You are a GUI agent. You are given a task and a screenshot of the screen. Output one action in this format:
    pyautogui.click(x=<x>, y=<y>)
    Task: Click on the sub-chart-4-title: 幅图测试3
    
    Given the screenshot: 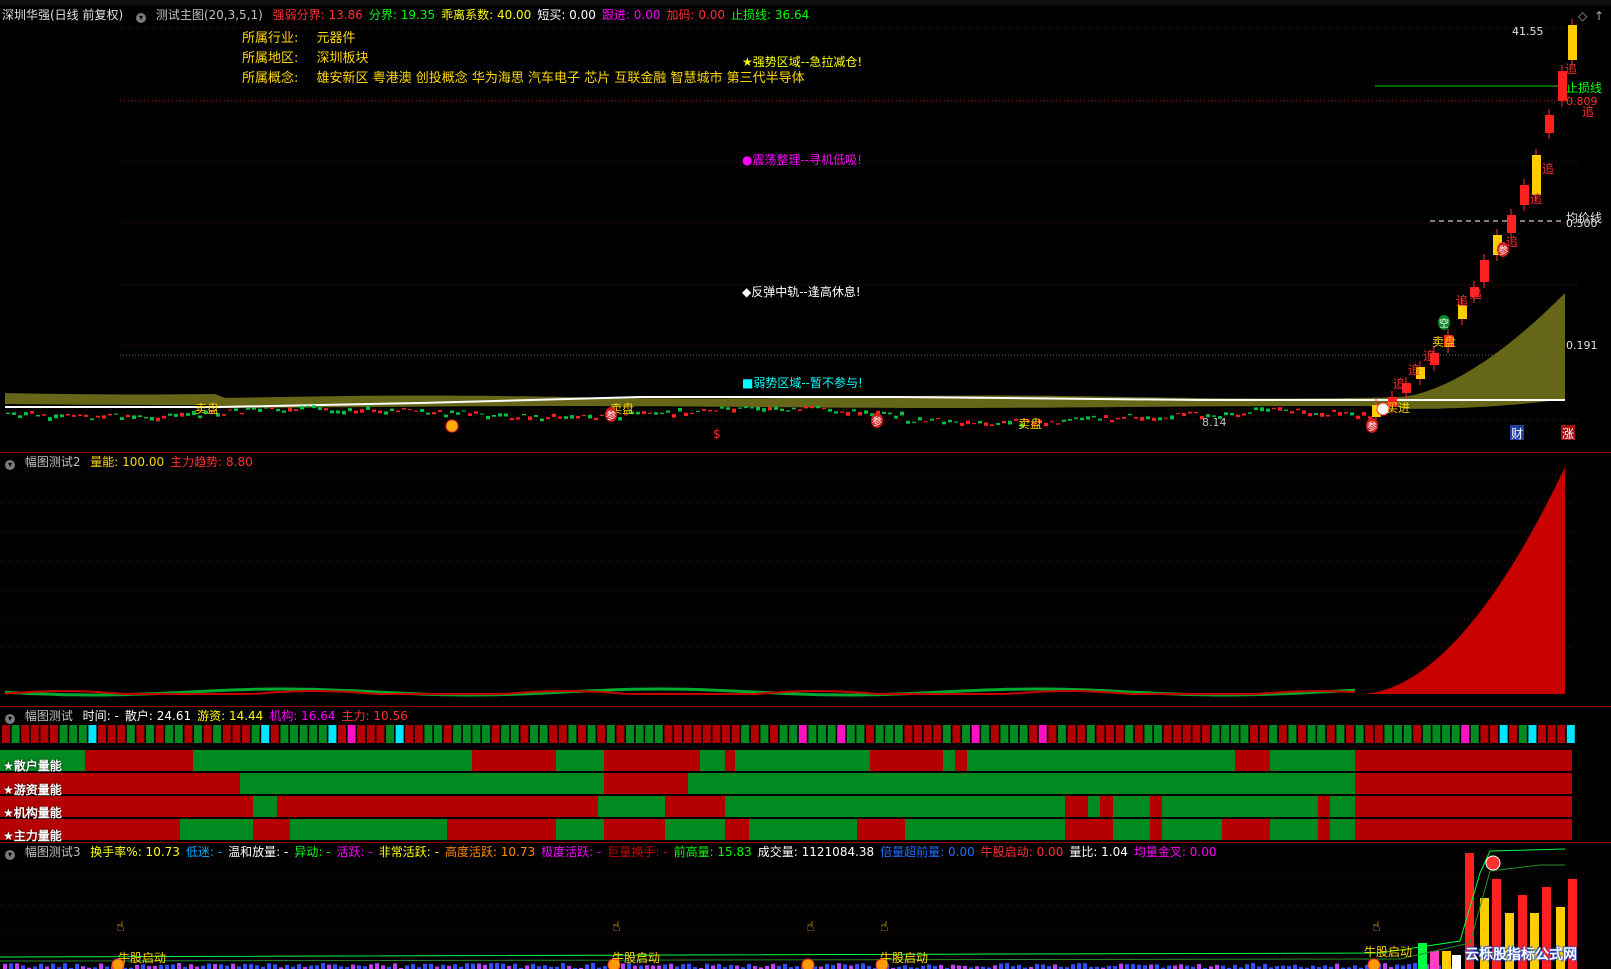 What is the action you would take?
    pyautogui.click(x=53, y=852)
    